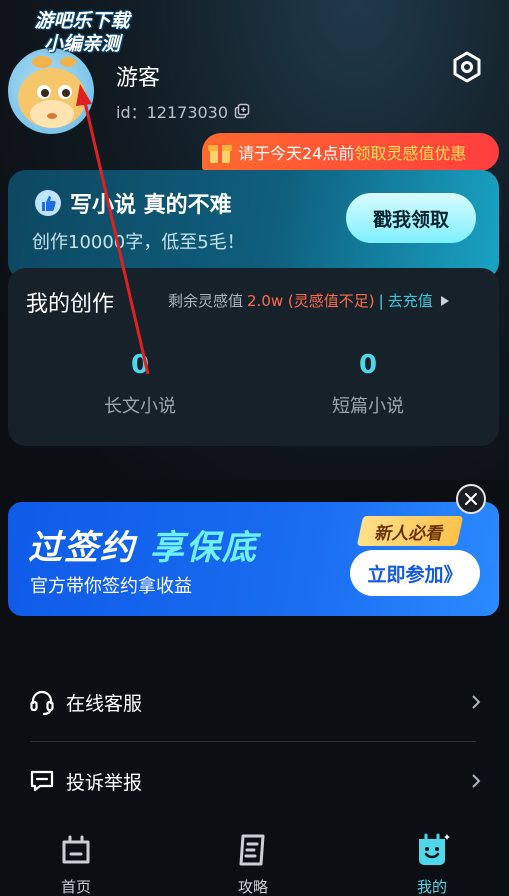 The height and width of the screenshot is (896, 509). Describe the element at coordinates (104, 703) in the screenshot. I see `menu-label: 在线客服` at that location.